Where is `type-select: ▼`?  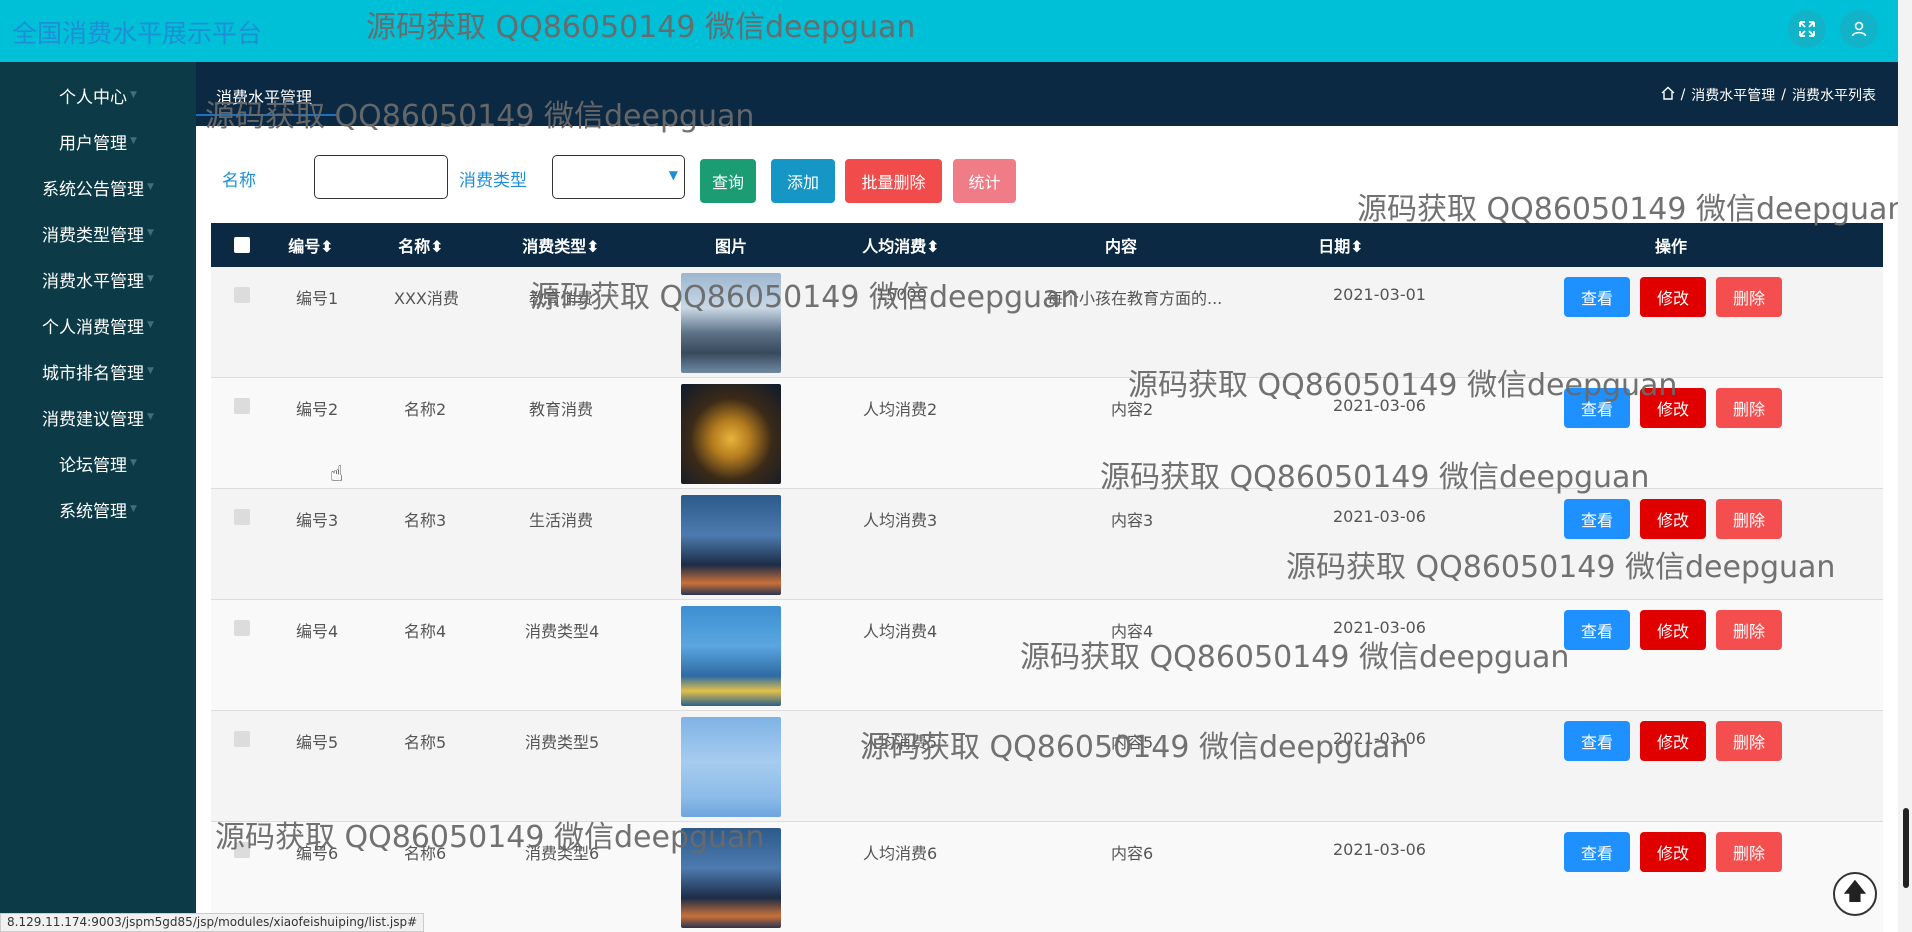 type-select: ▼ is located at coordinates (618, 177).